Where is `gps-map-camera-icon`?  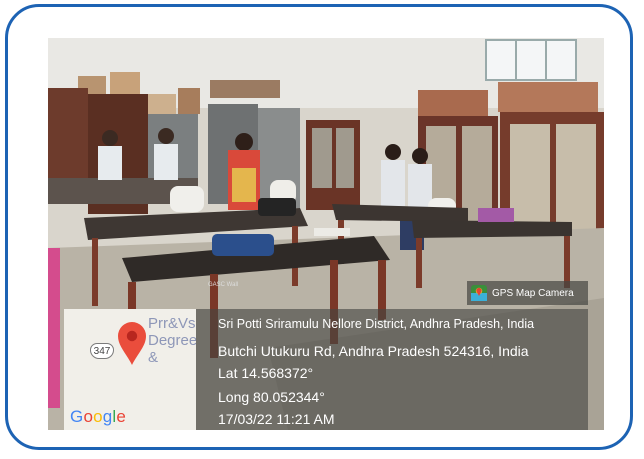
gps-map-camera-icon is located at coordinates (479, 293).